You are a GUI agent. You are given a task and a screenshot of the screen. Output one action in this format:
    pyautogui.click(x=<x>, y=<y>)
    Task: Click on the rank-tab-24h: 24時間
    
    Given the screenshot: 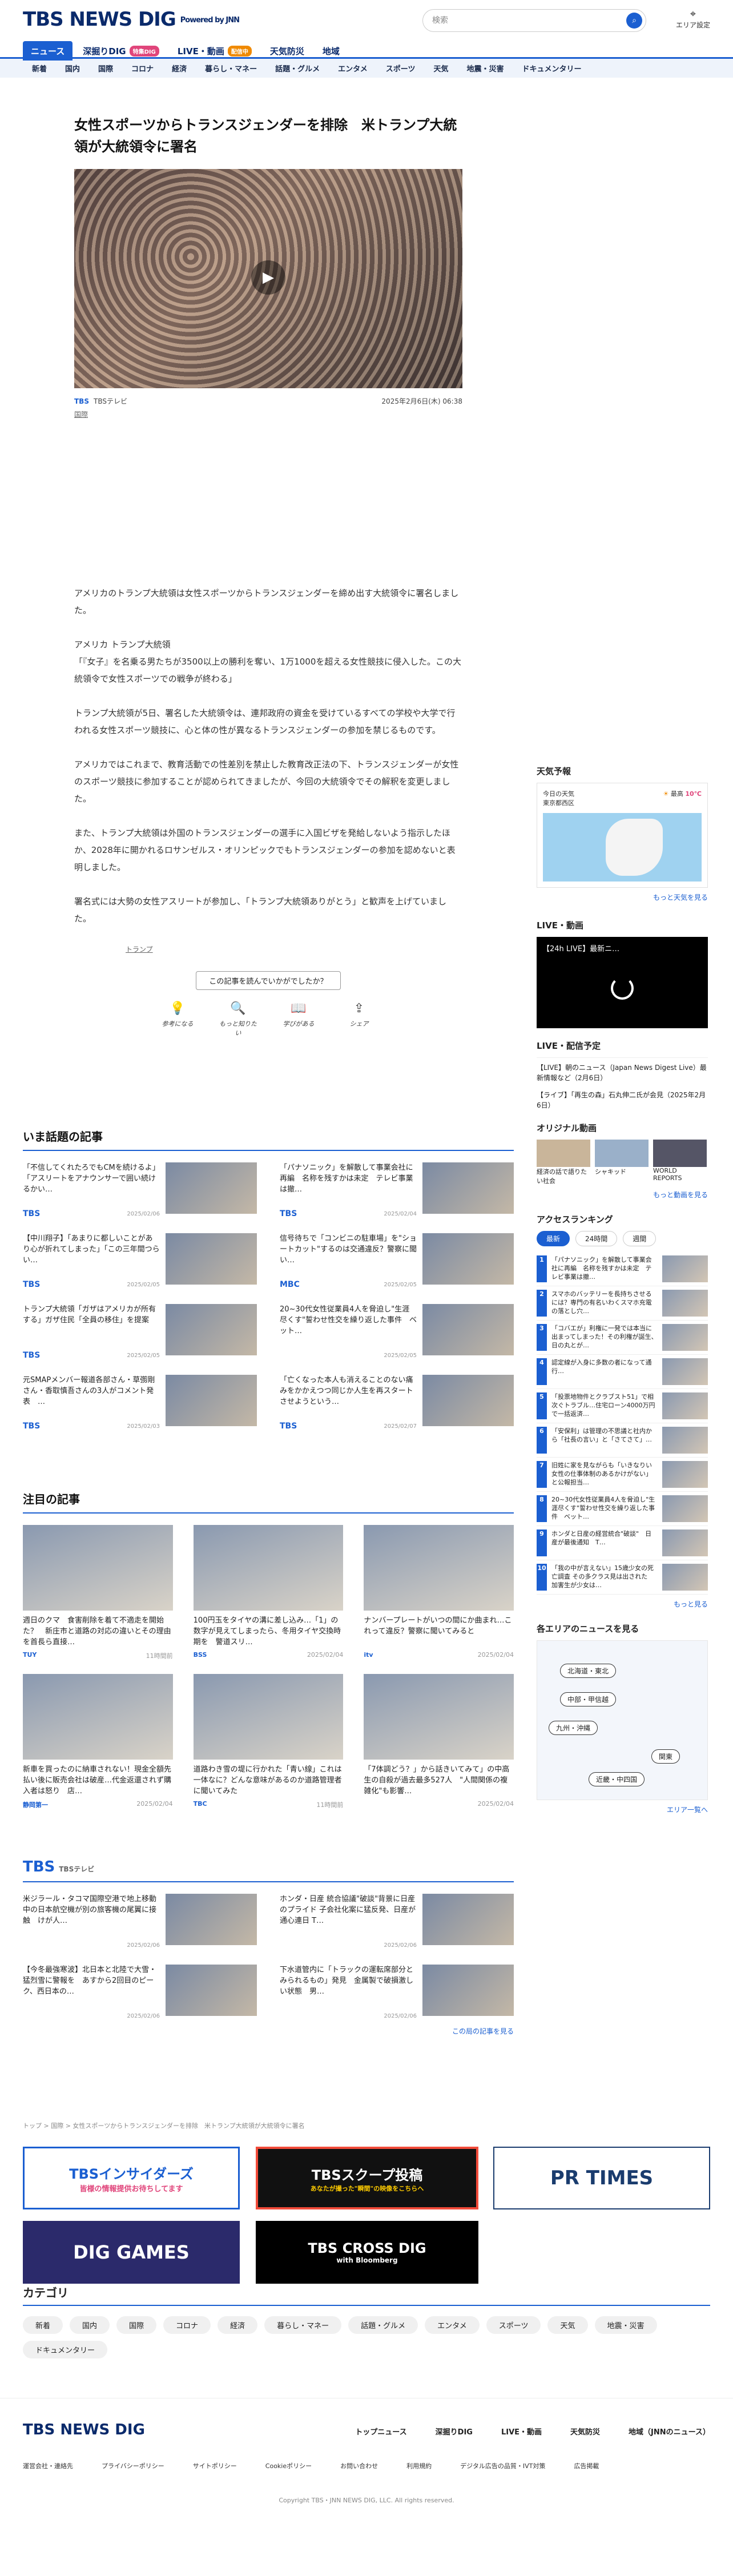 What is the action you would take?
    pyautogui.click(x=596, y=1238)
    